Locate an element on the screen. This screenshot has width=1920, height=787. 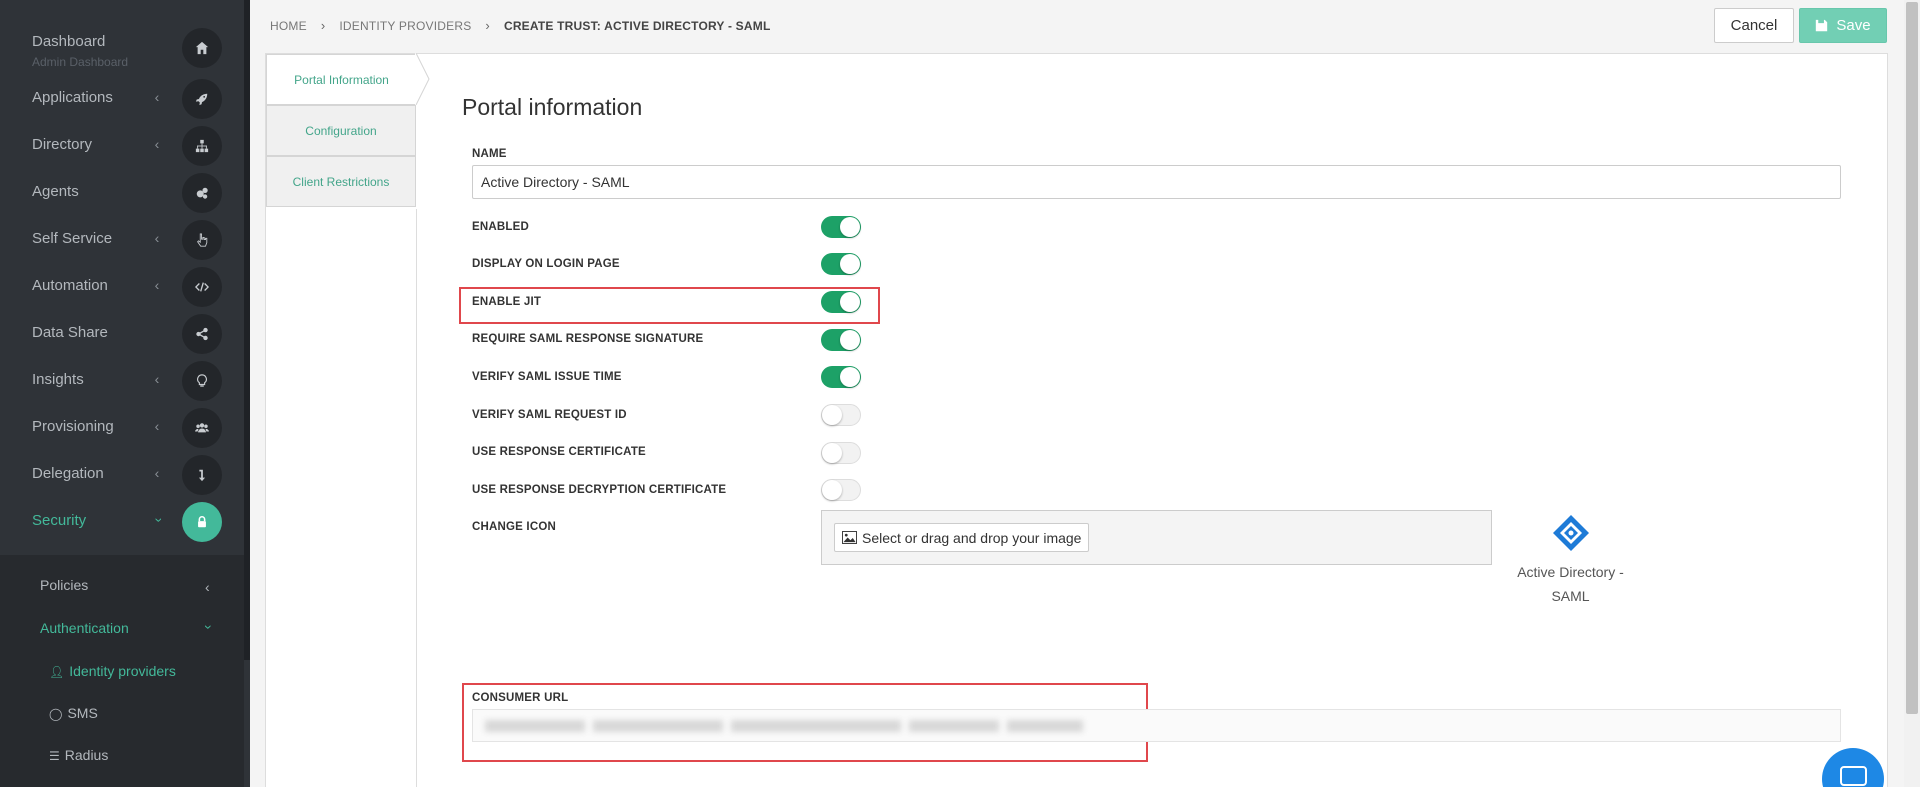
image-icon is located at coordinates (849, 537).